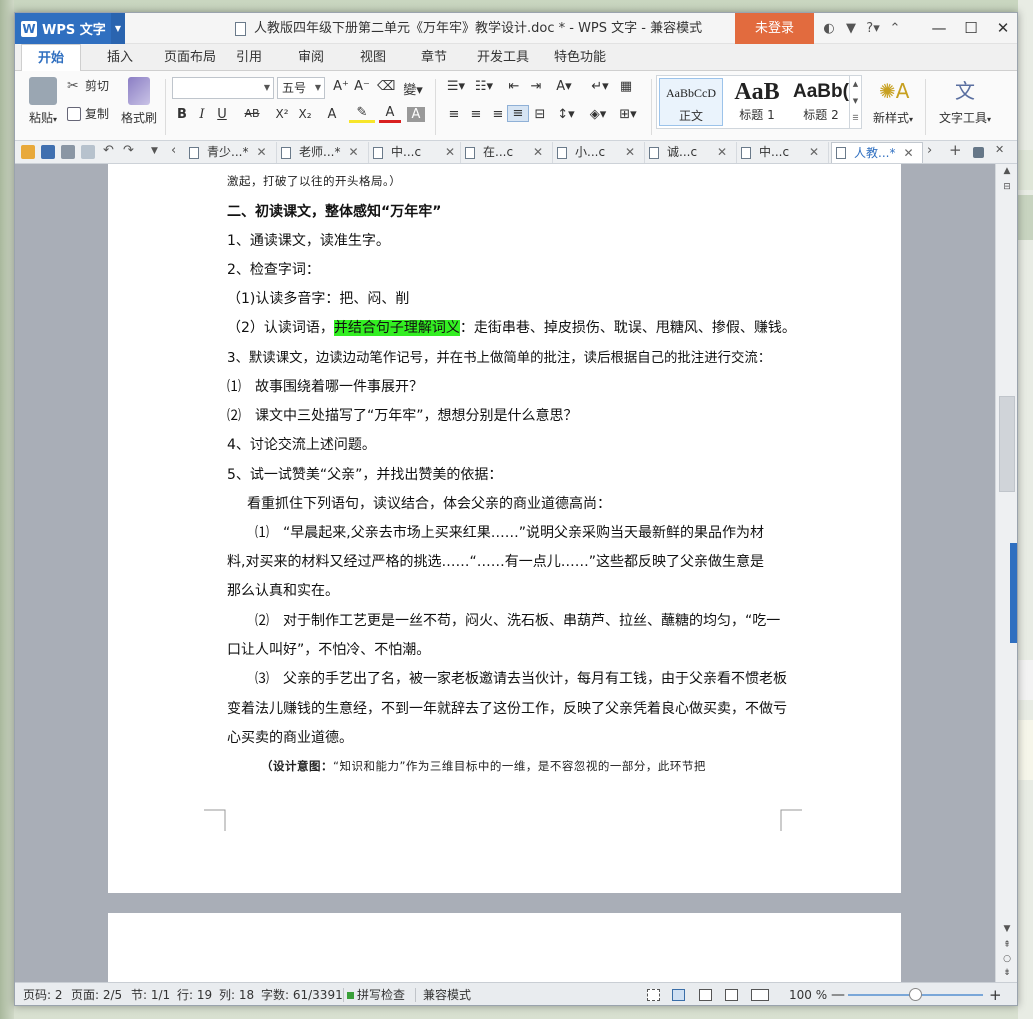 This screenshot has height=1019, width=1033. Describe the element at coordinates (503, 57) in the screenshot. I see `tab-developer: 开发工具` at that location.